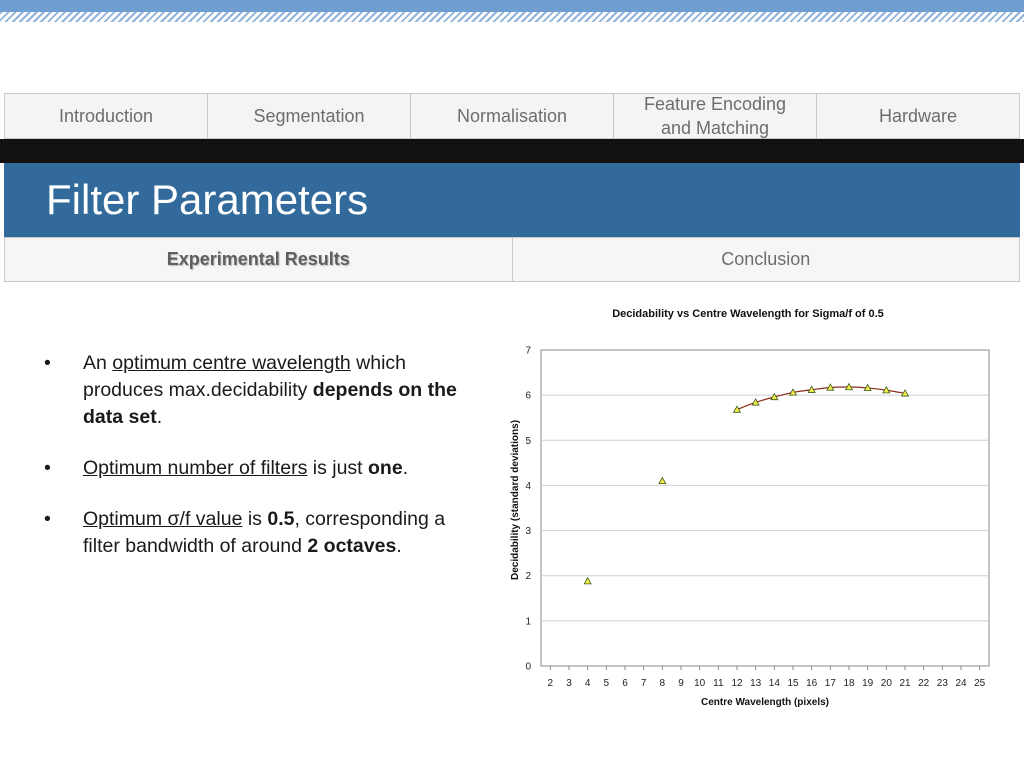 The image size is (1024, 768). What do you see at coordinates (528, 486) in the screenshot?
I see `y-tick-label: 4` at bounding box center [528, 486].